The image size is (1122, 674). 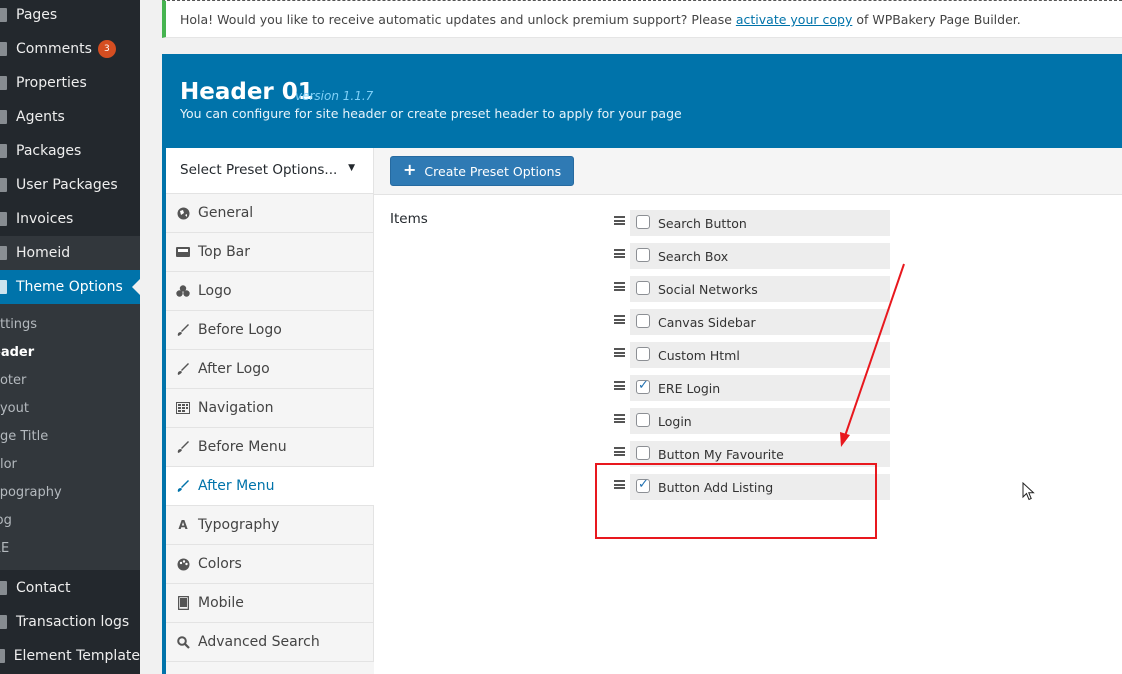 I want to click on menu-item-element-template: Element Template, so click(x=70, y=656).